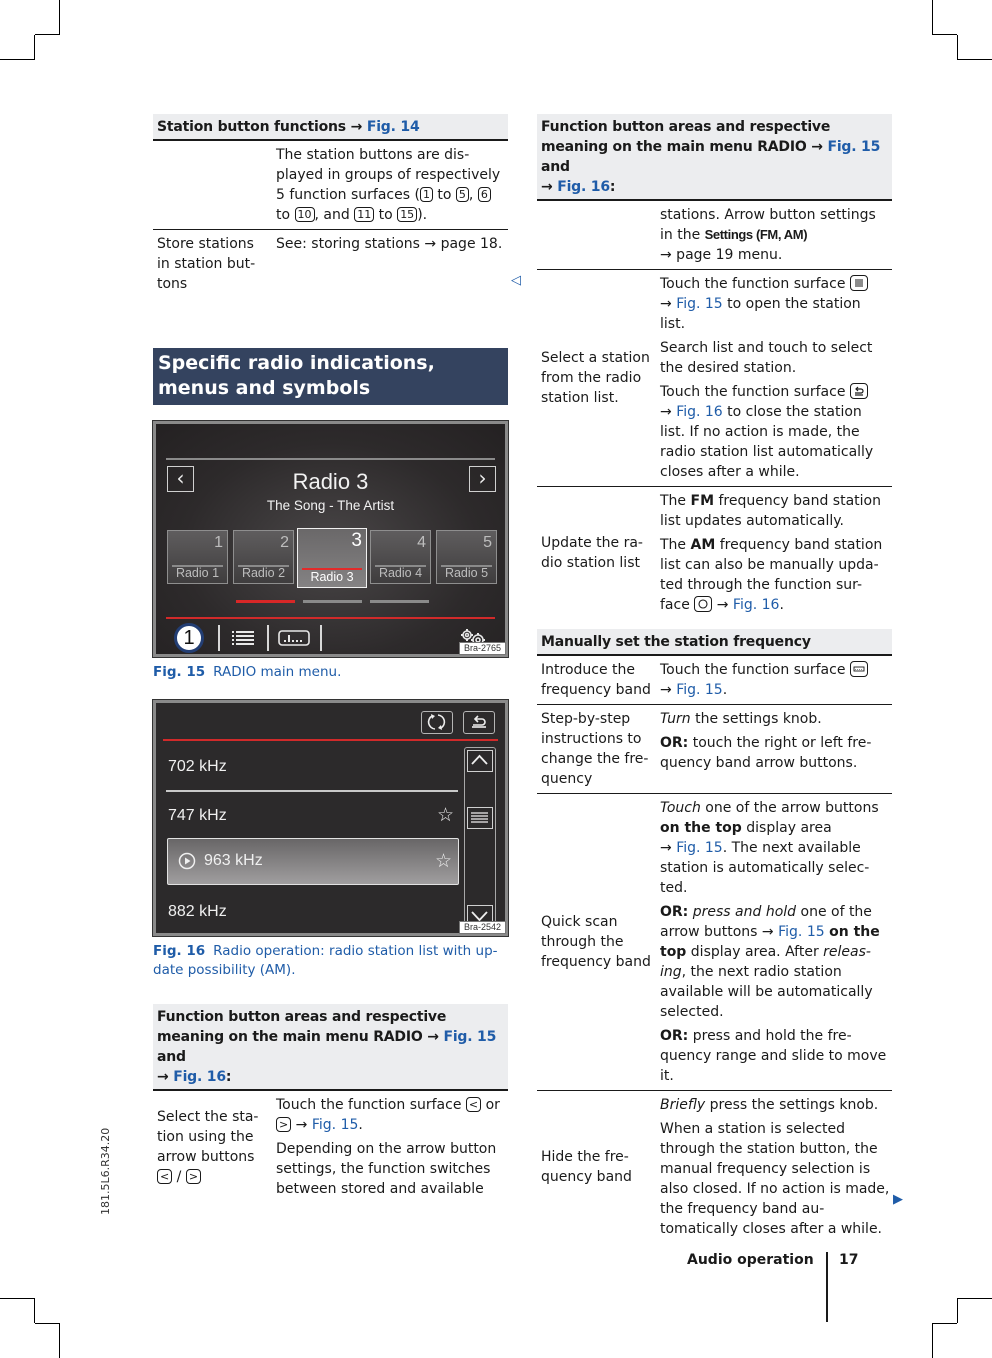 This screenshot has width=992, height=1358. I want to click on row-label: Update the ra-dio station list, so click(592, 553).